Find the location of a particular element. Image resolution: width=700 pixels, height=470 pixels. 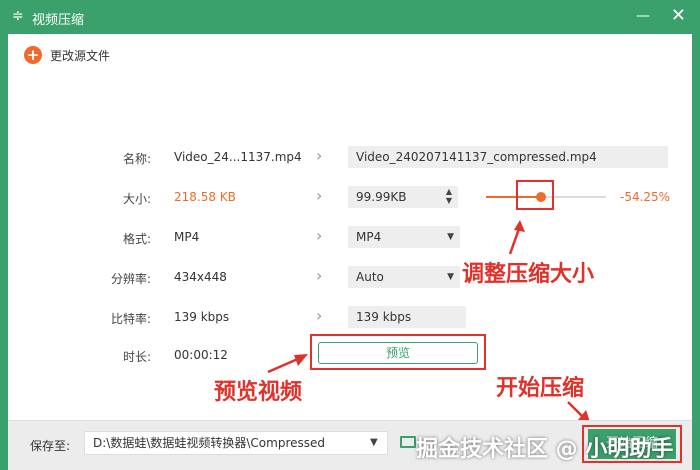

change-source-label: 更改源文件 is located at coordinates (80, 55).